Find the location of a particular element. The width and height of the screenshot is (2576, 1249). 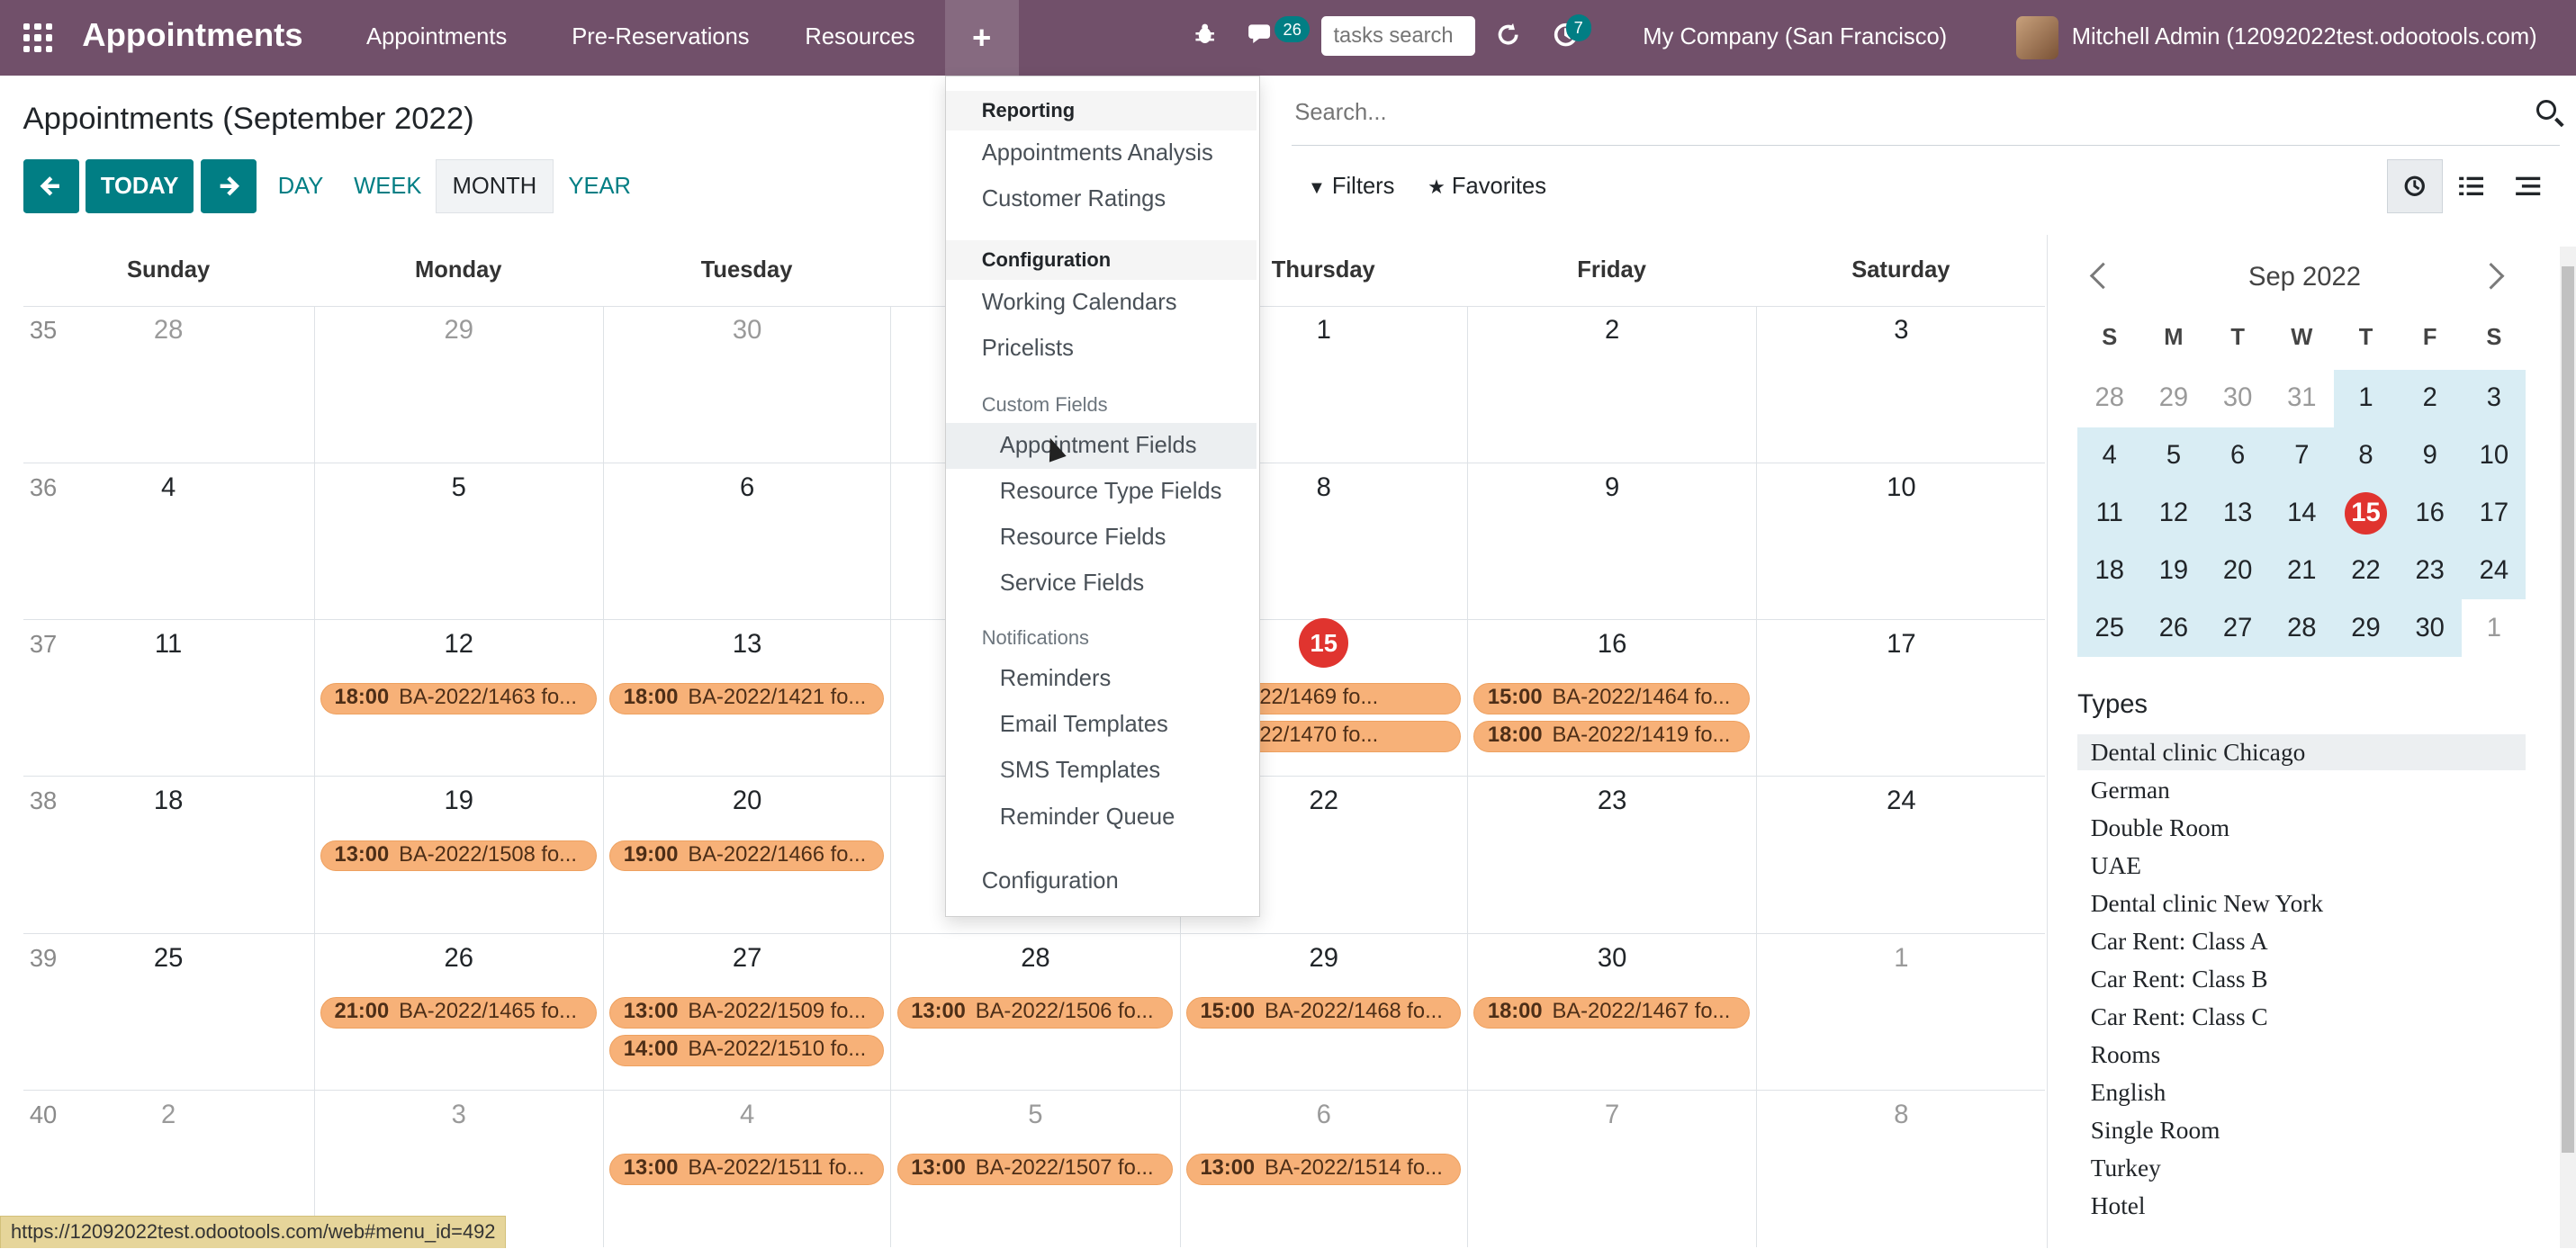

bug-icon is located at coordinates (1205, 37).